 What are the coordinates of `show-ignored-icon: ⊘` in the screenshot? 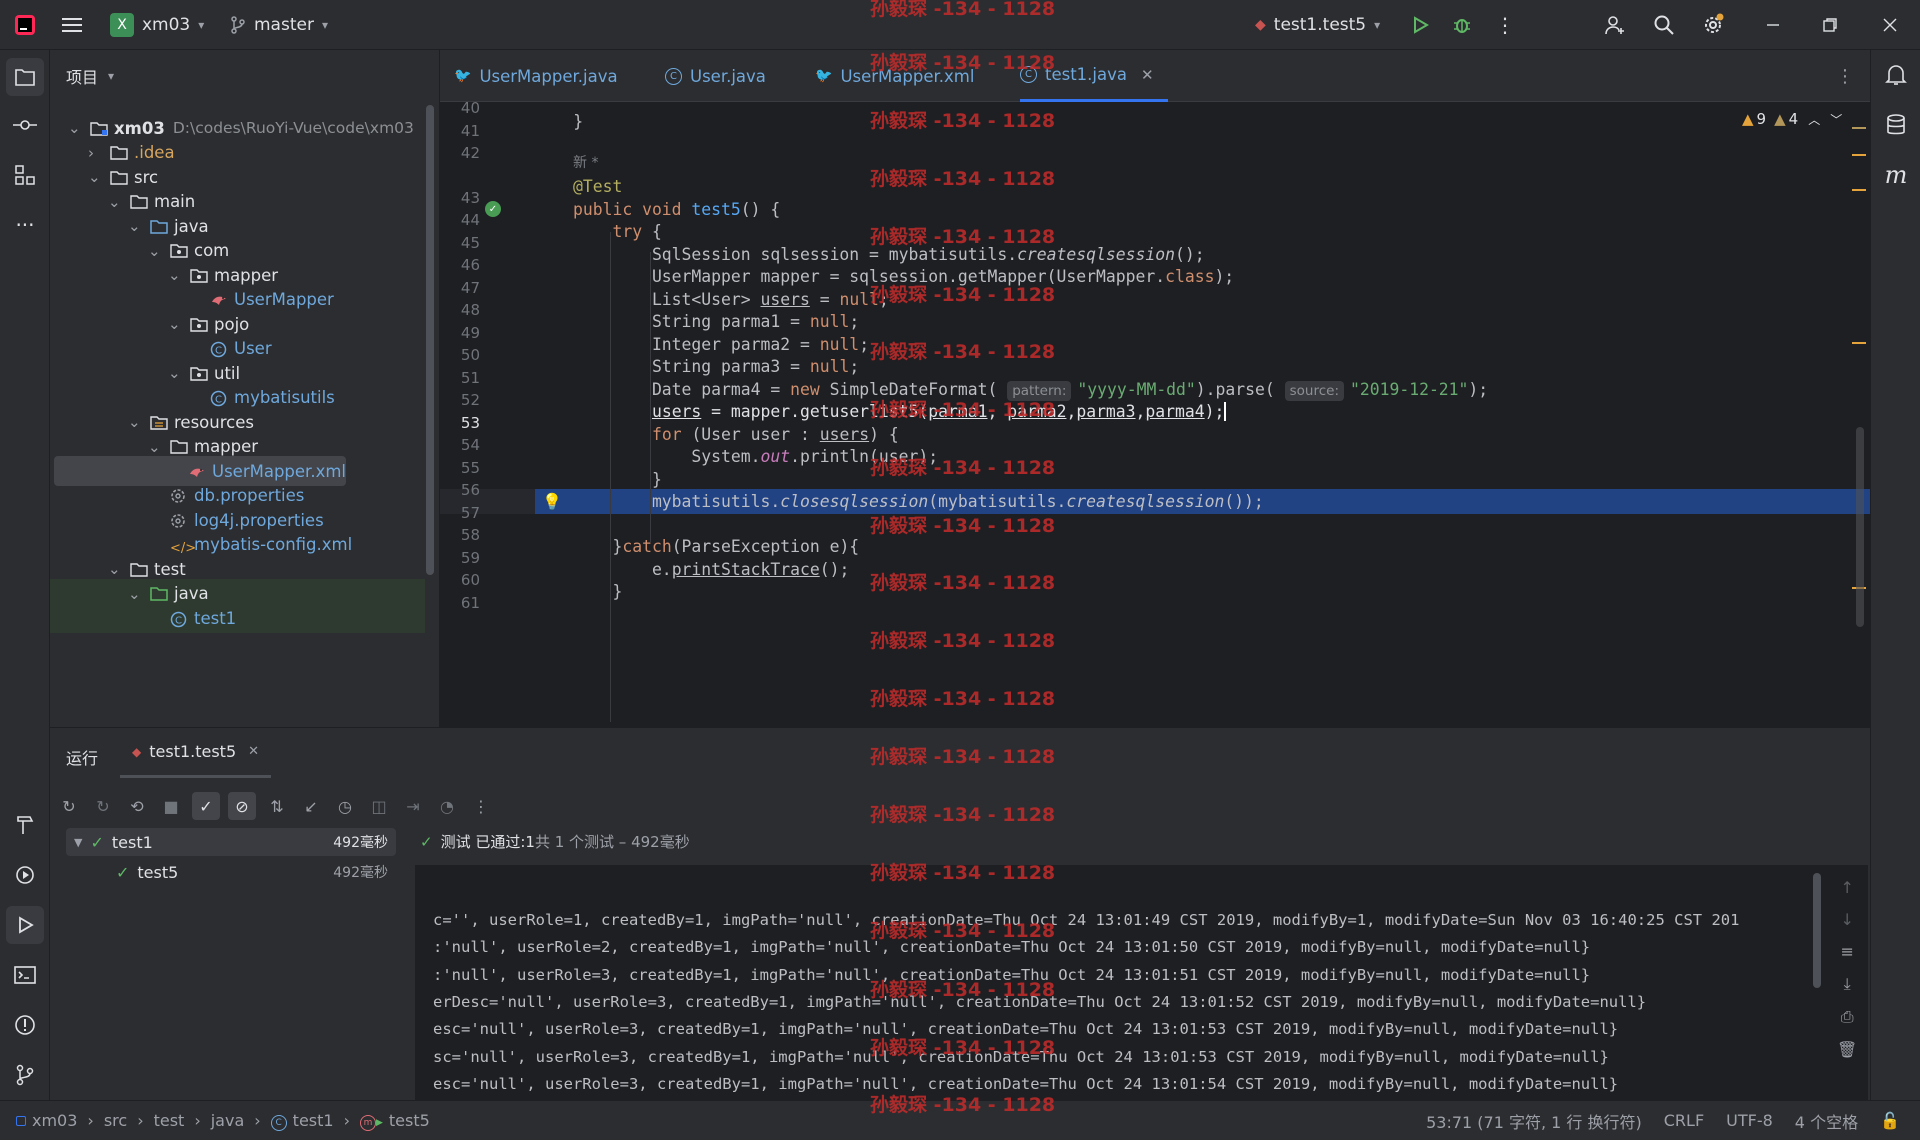 It's located at (242, 806).